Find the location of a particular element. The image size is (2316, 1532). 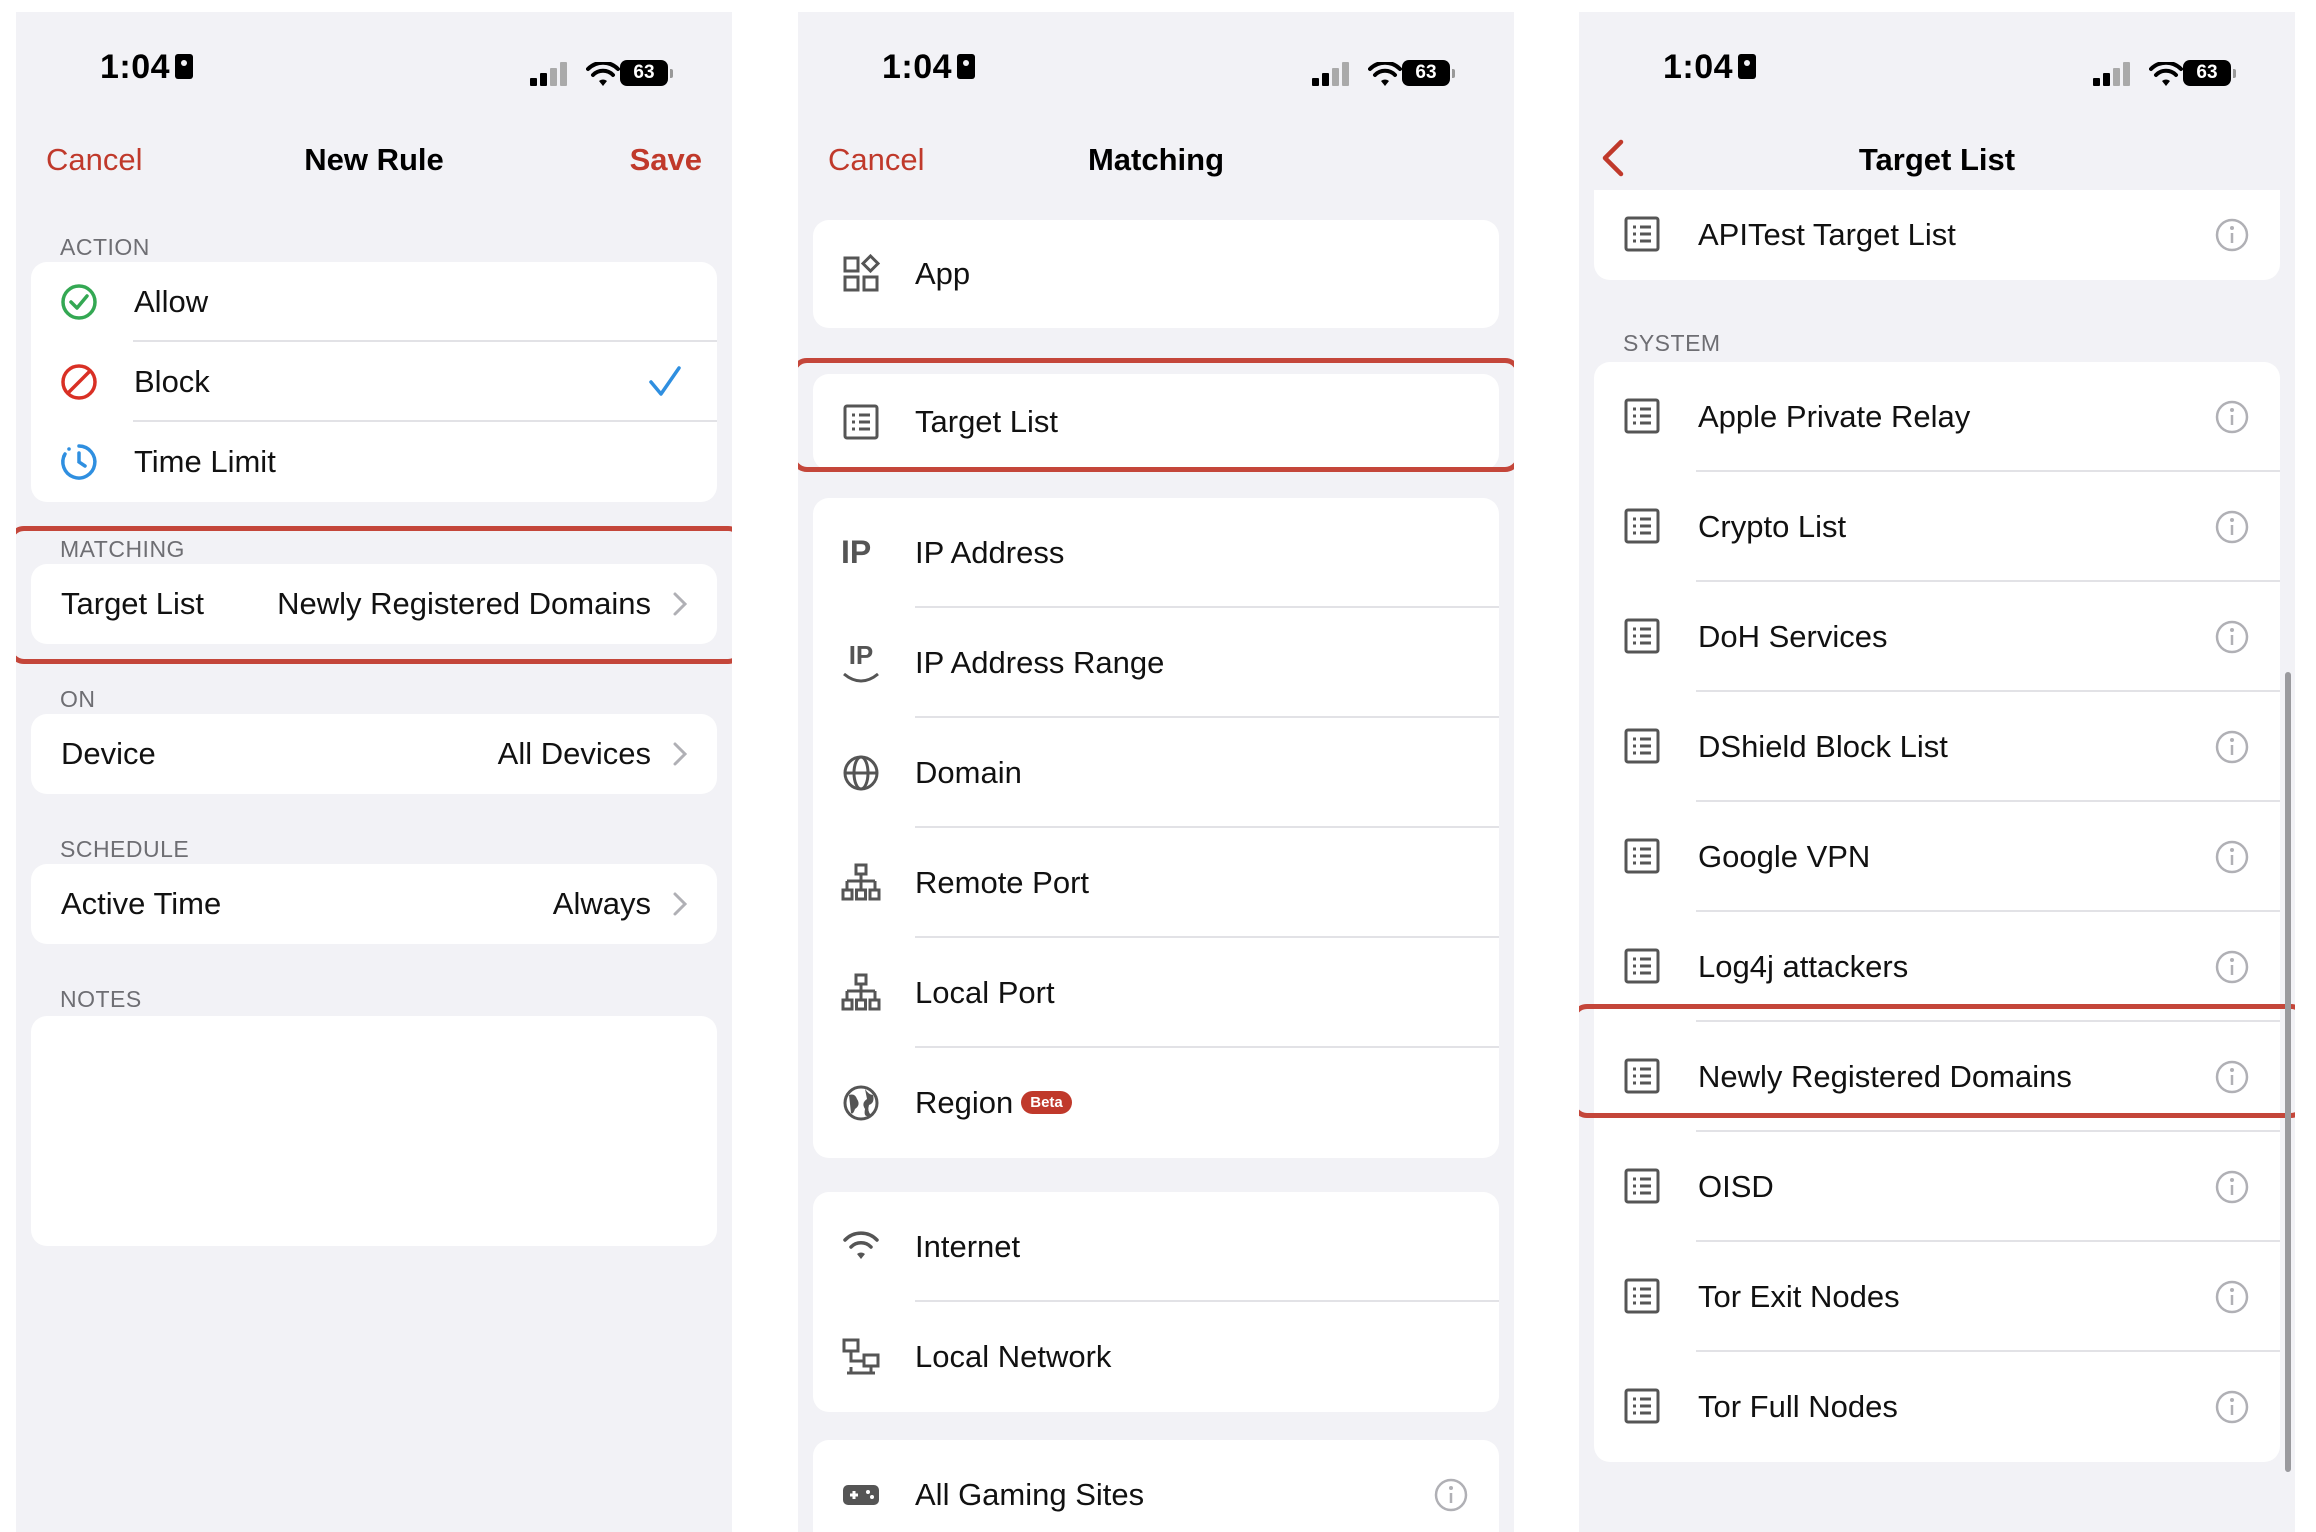

save-button: Save is located at coordinates (666, 160).